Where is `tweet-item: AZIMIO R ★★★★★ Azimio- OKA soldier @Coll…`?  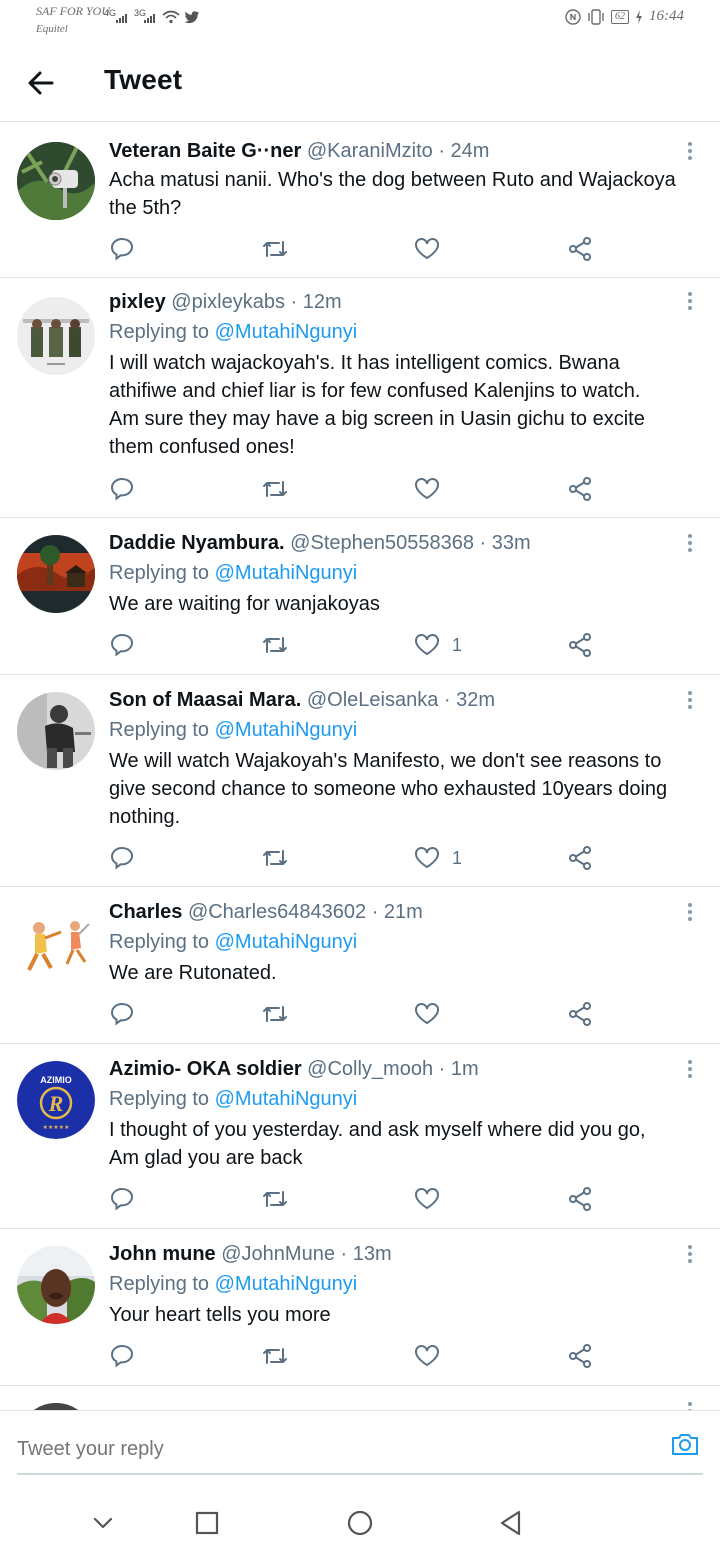
tweet-item: AZIMIO R ★★★★★ Azimio- OKA soldier @Coll… is located at coordinates (360, 1136).